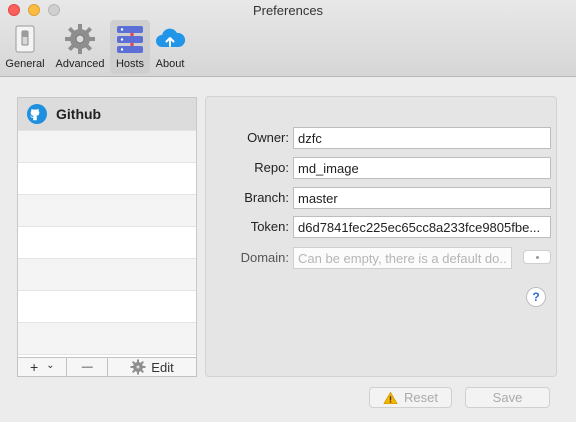  I want to click on remove-host-button: —, so click(87, 367).